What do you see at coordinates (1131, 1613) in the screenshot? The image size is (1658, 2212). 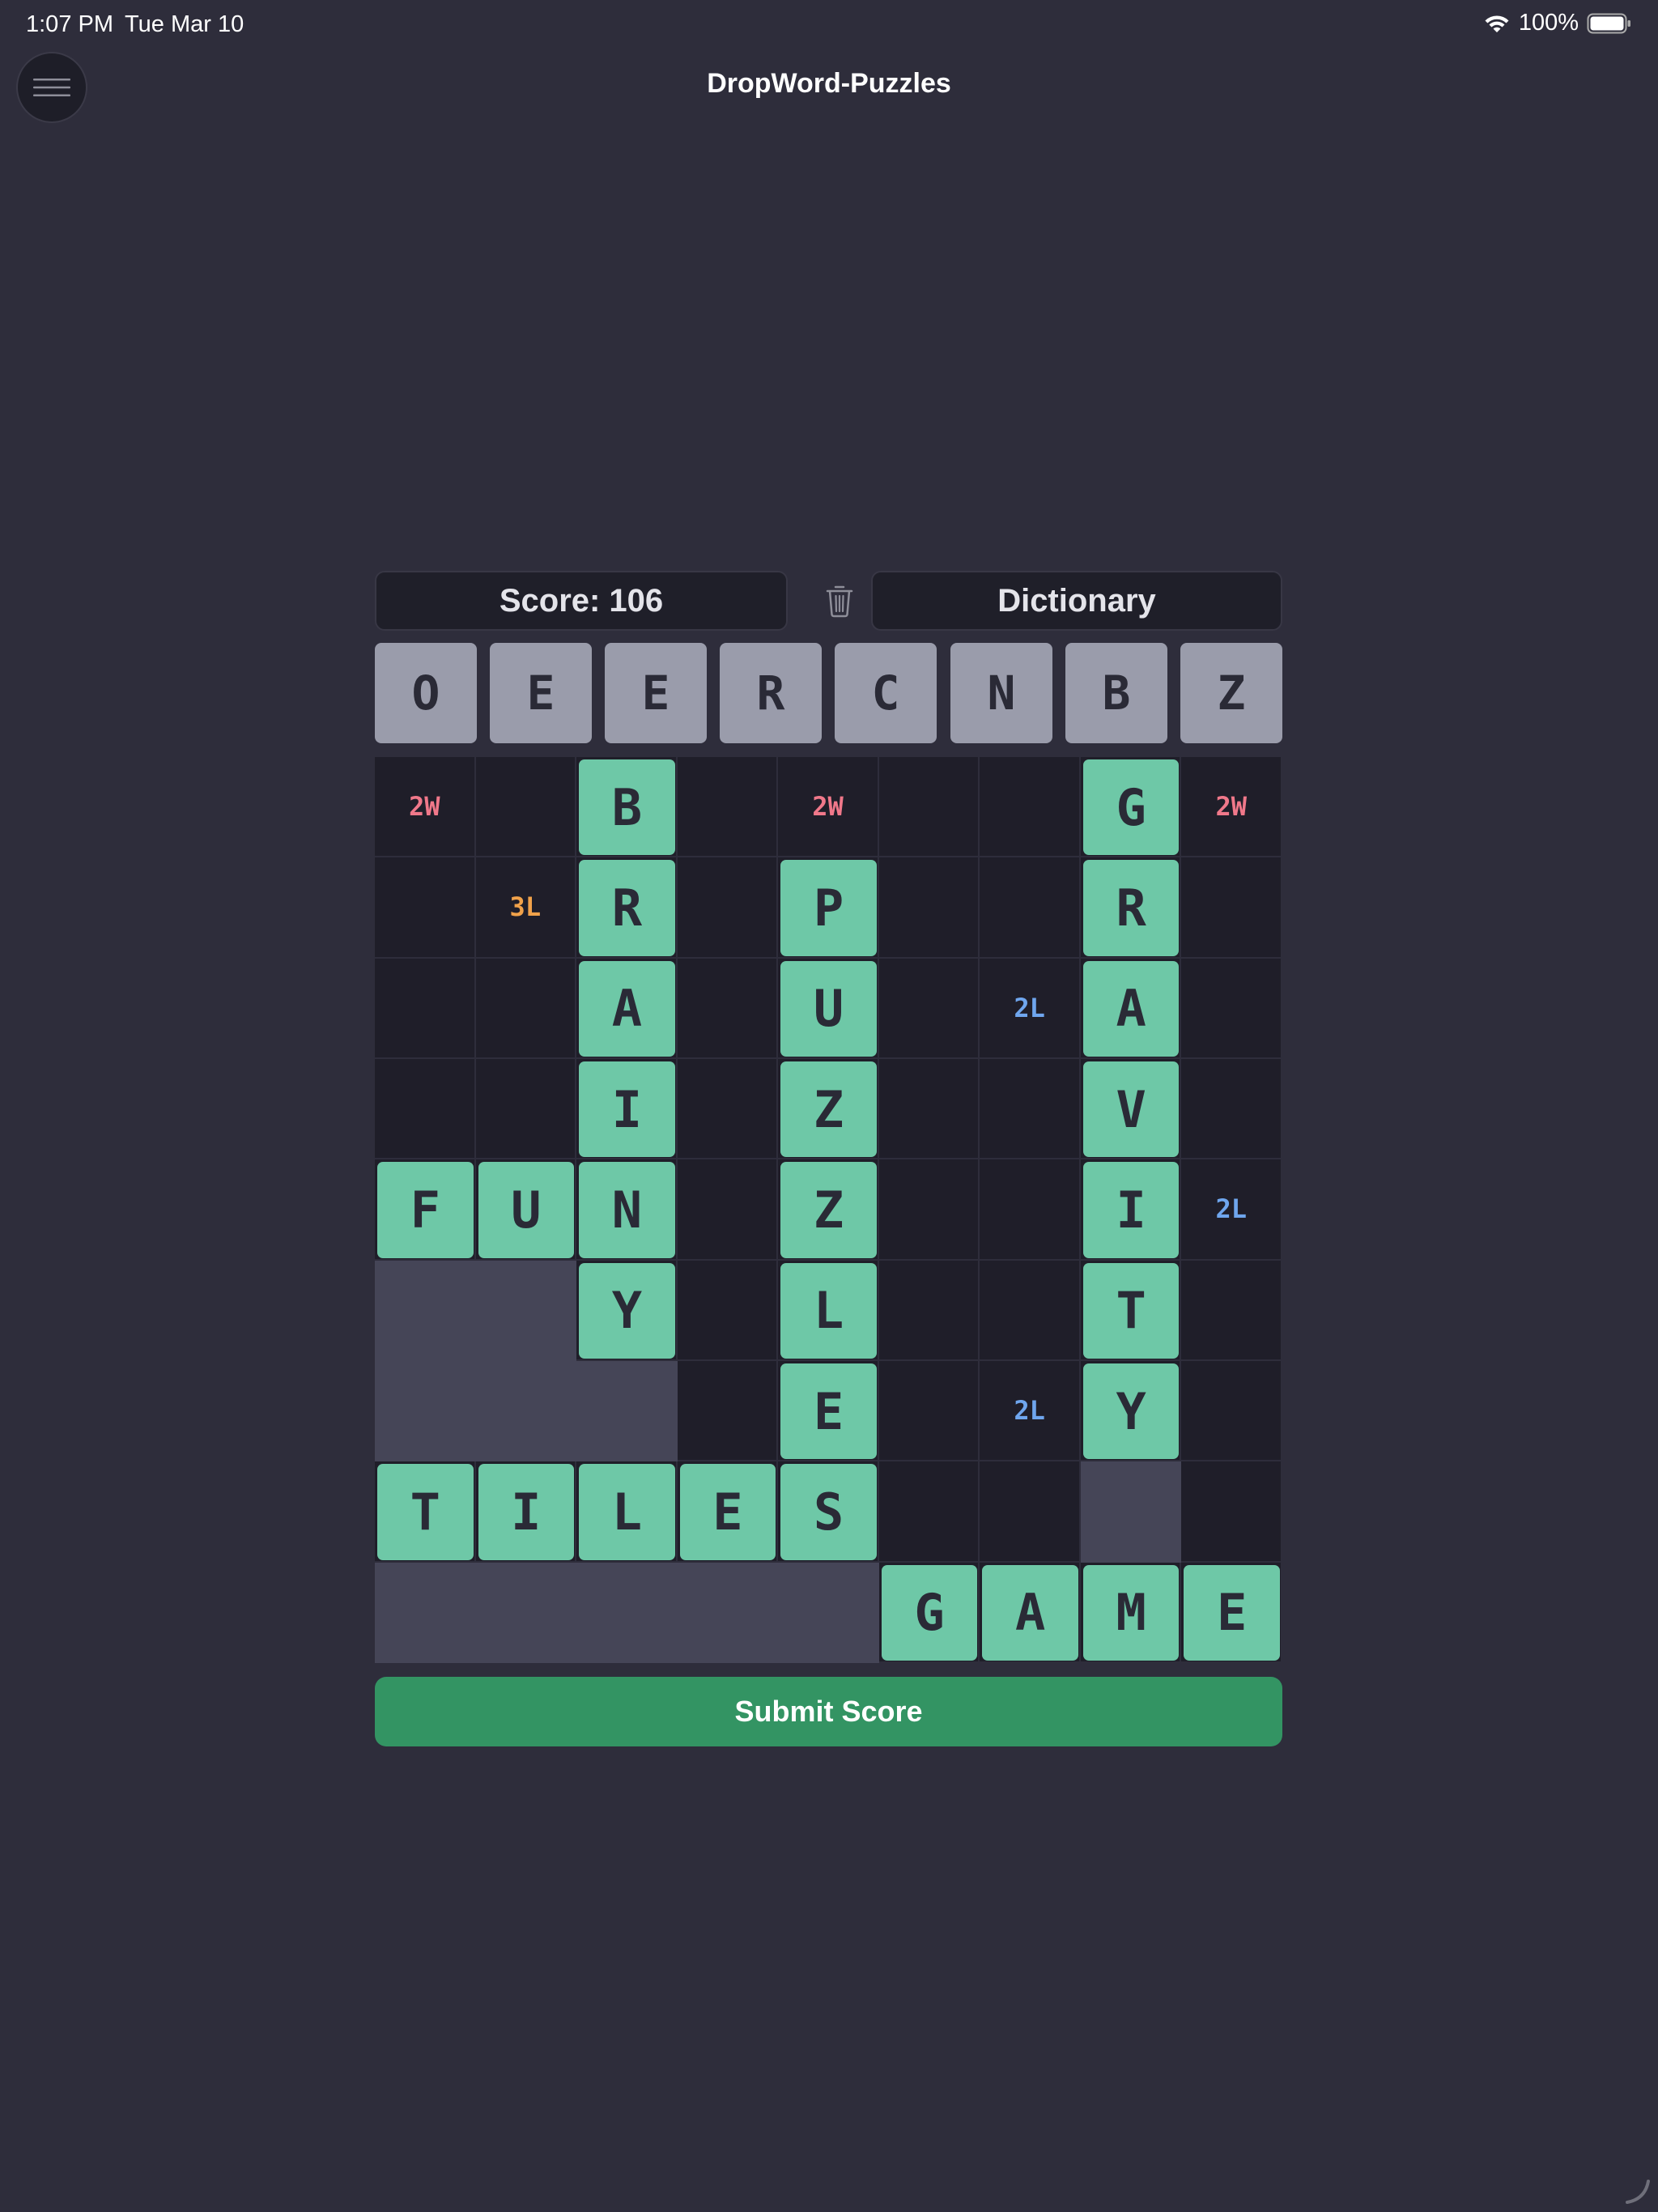 I see `board-tile: M` at bounding box center [1131, 1613].